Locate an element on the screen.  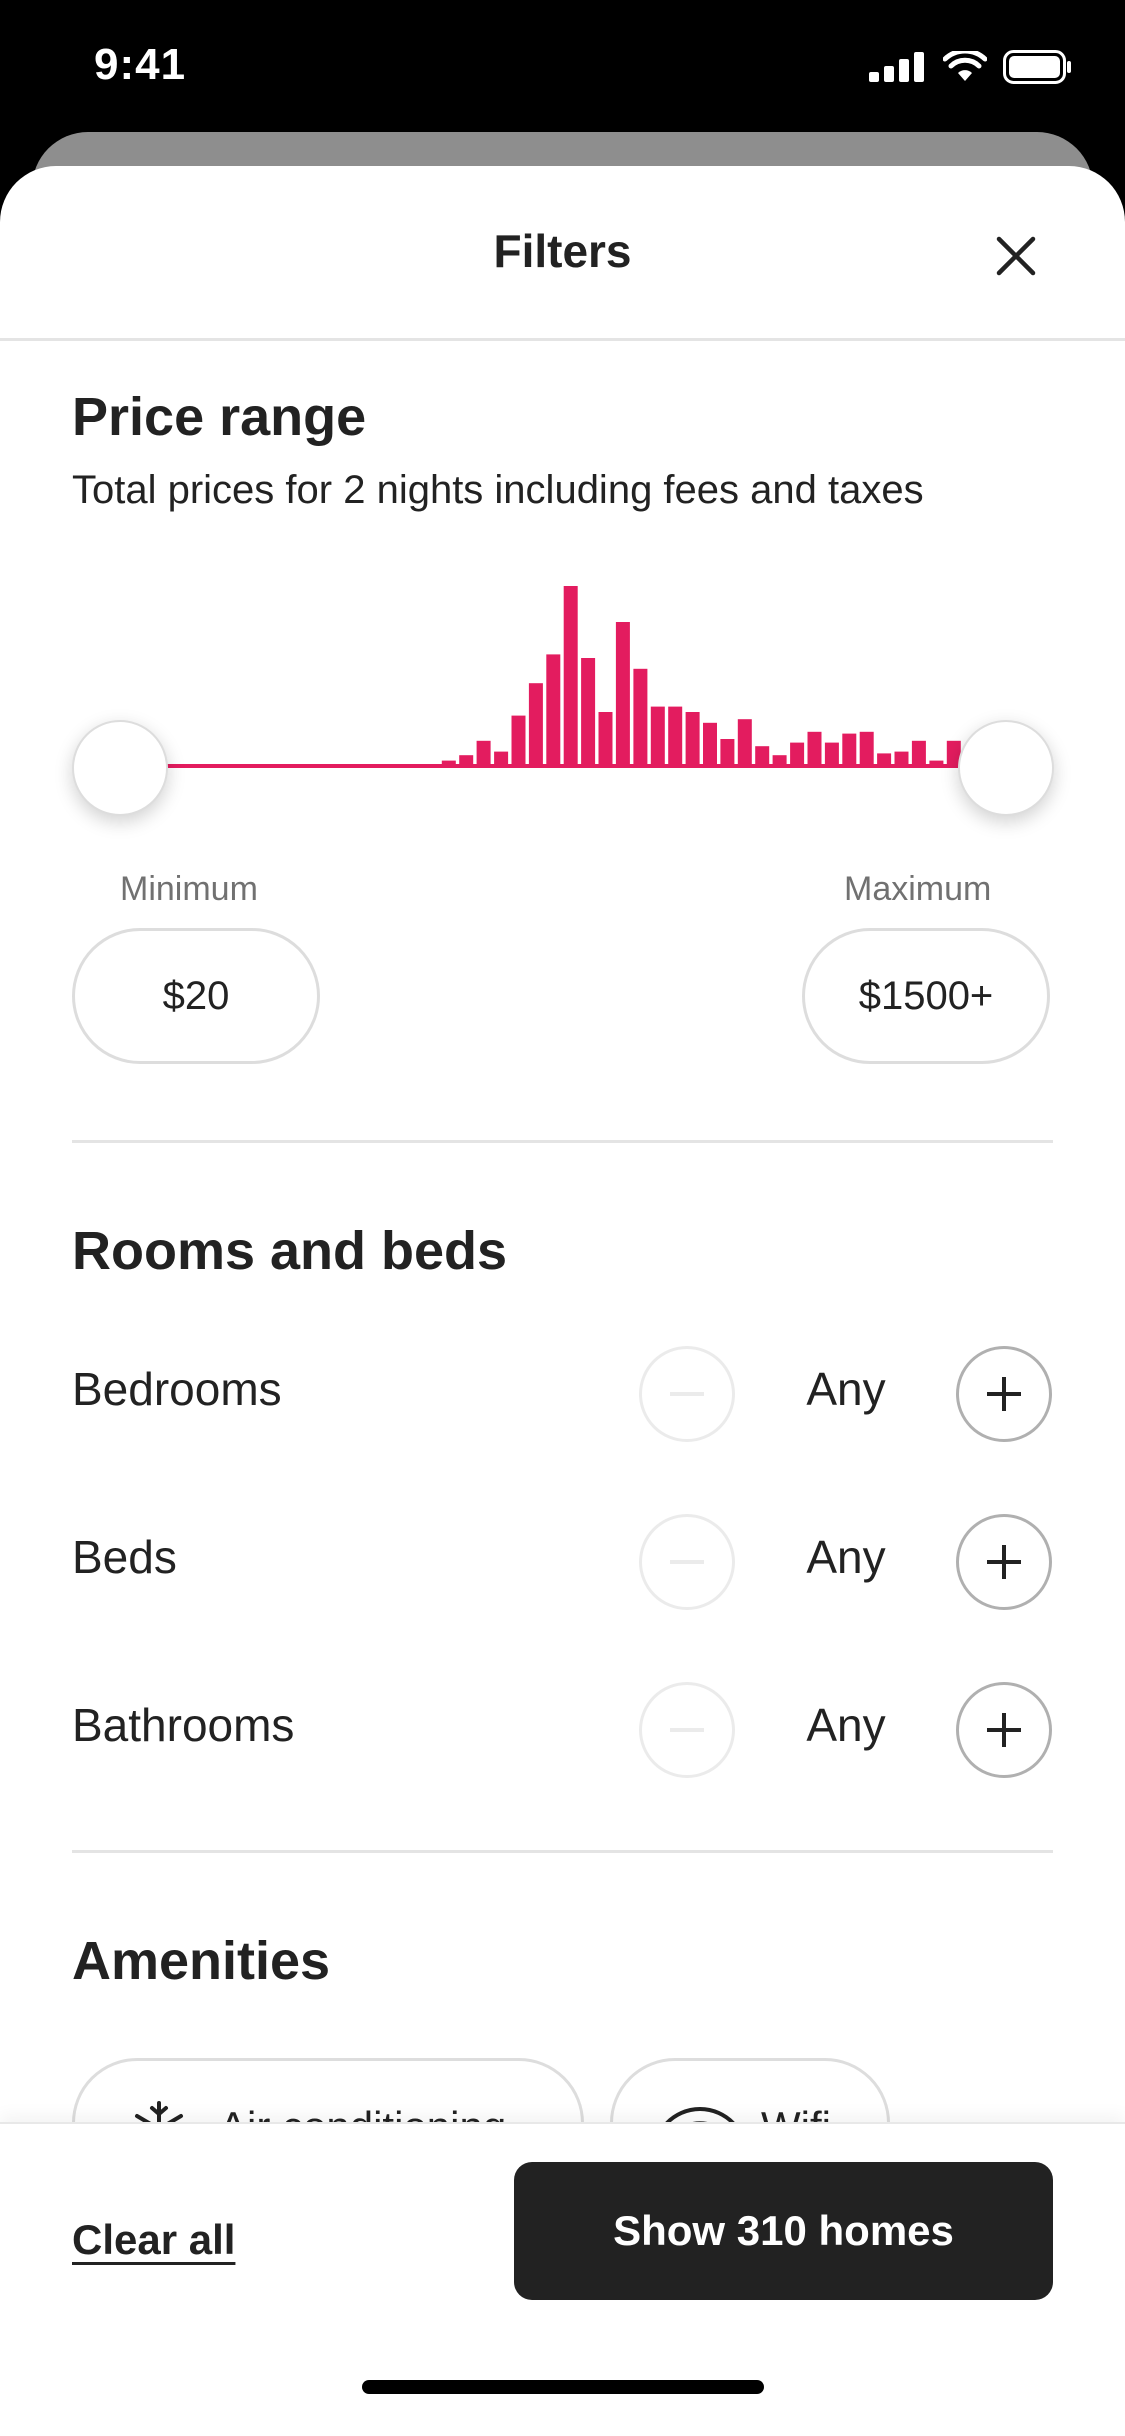
amenities-title: Amenities is located at coordinates (201, 1961).